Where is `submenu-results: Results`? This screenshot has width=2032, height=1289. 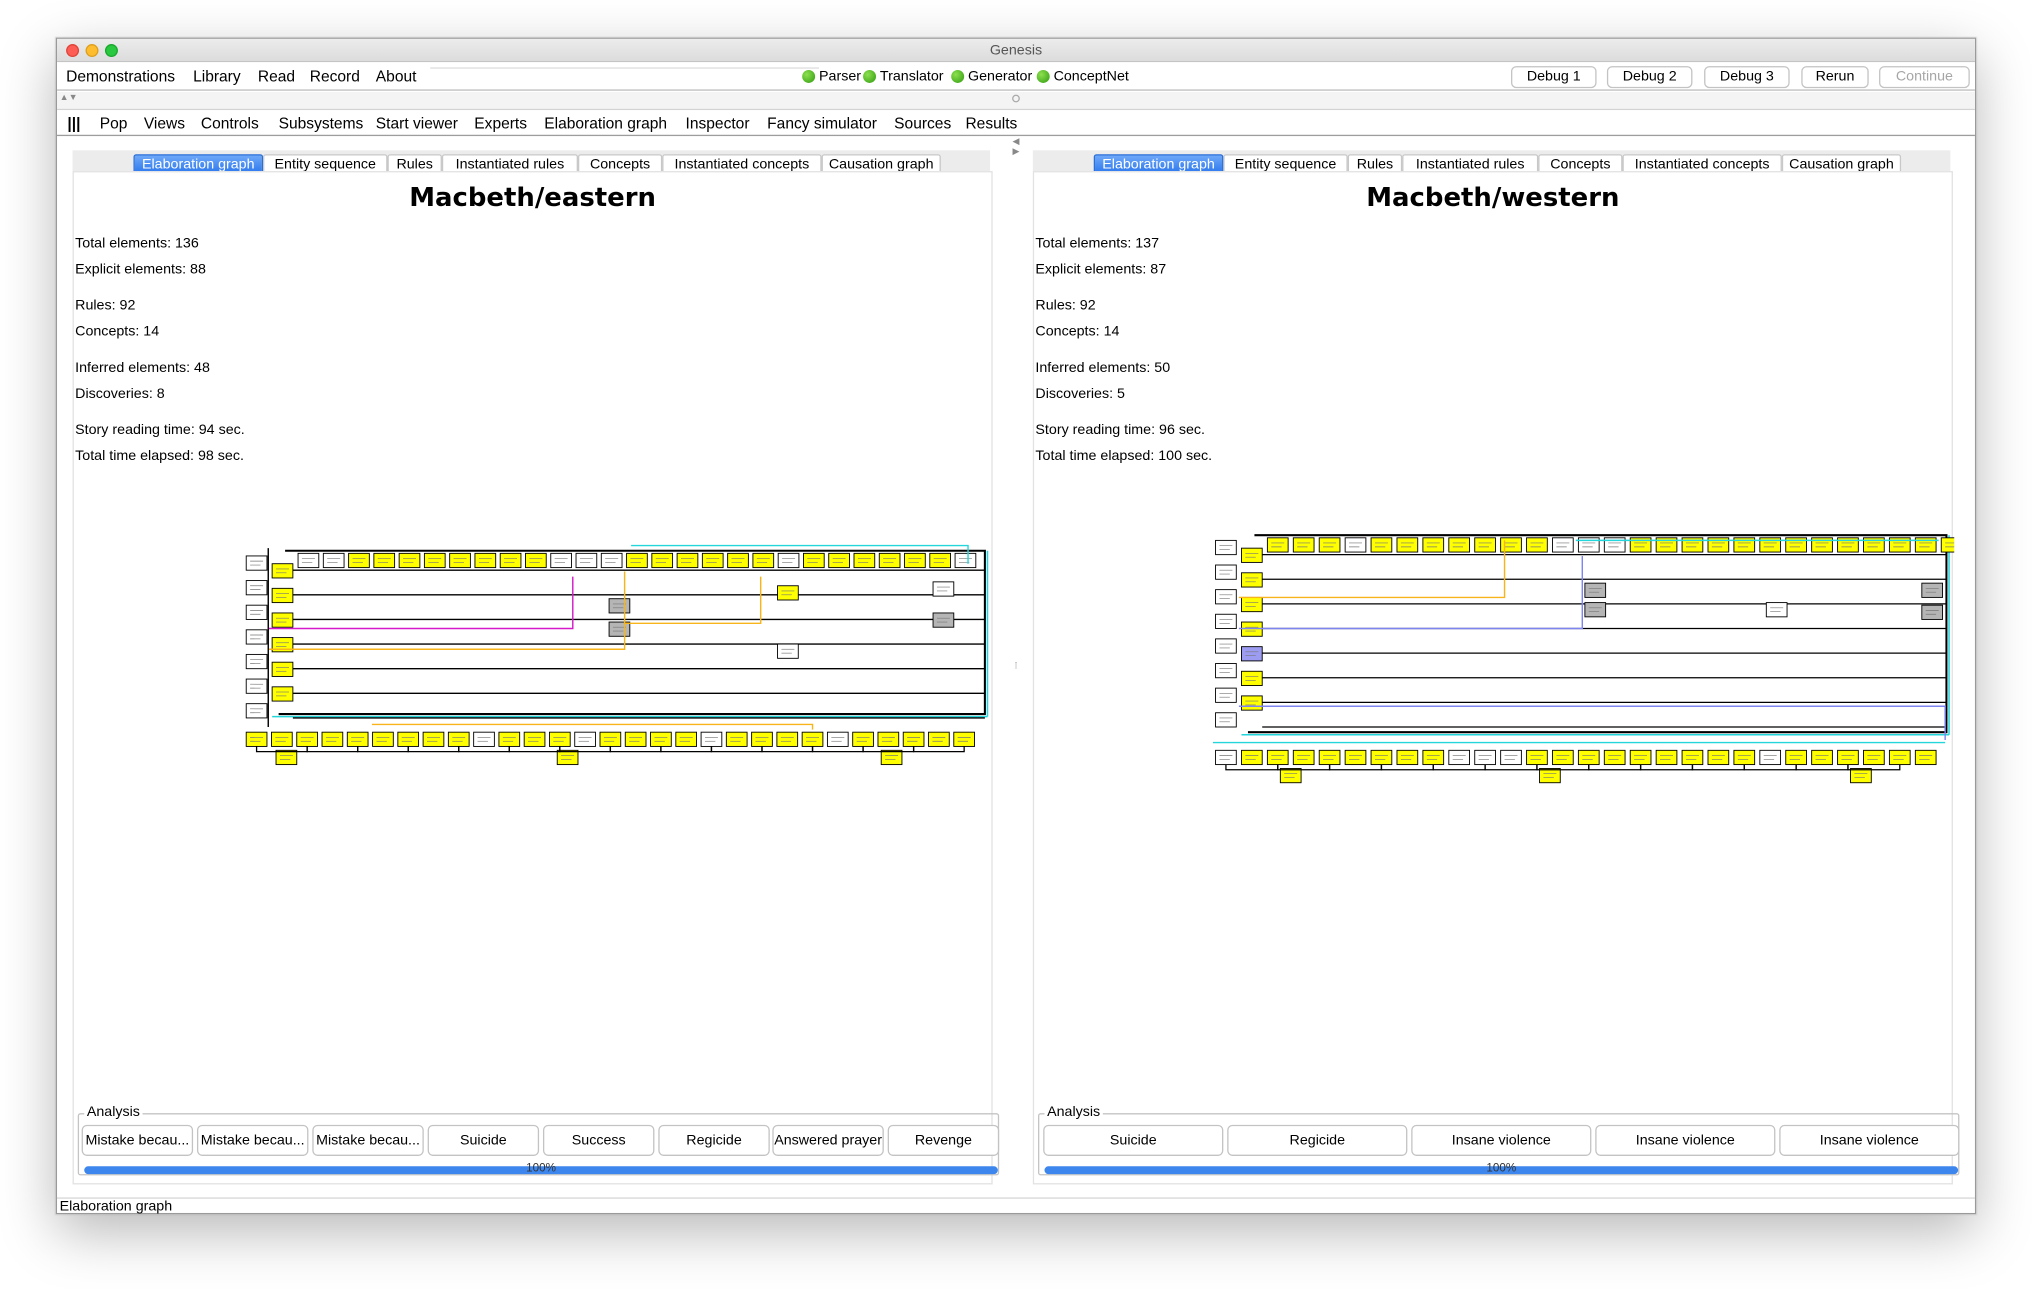 submenu-results: Results is located at coordinates (991, 123).